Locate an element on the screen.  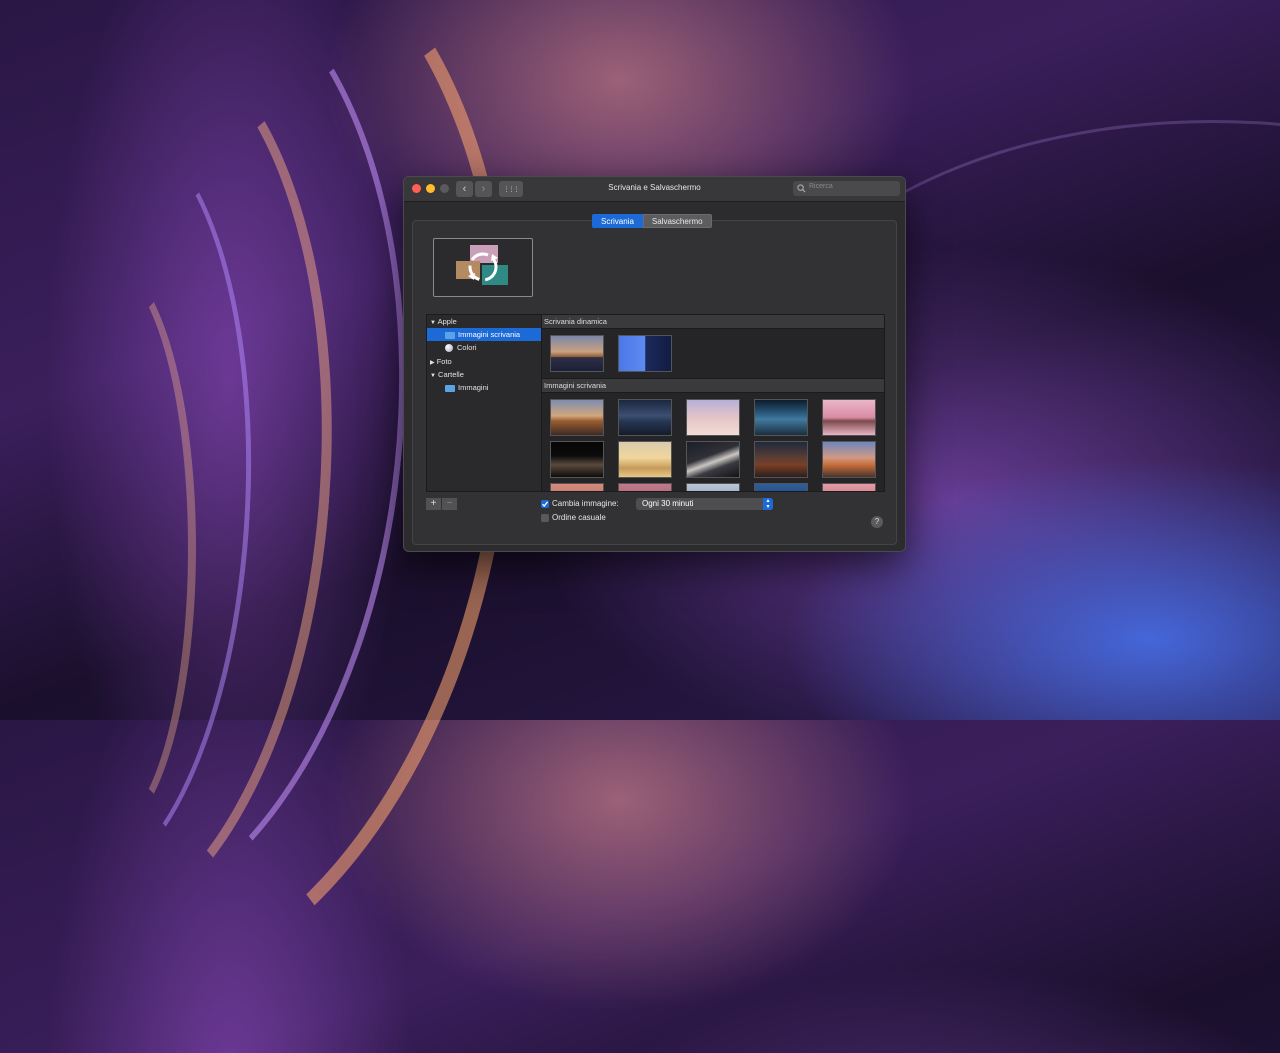
picture-gallery: Scrivania dinamica Immagini scrivania is located at coordinates (713, 403).